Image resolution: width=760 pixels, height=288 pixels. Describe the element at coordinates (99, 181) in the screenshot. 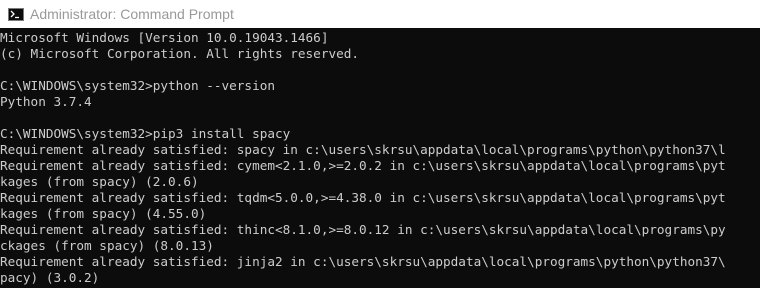

I see `console-line: kages (from spacy) (2.0.6)` at that location.